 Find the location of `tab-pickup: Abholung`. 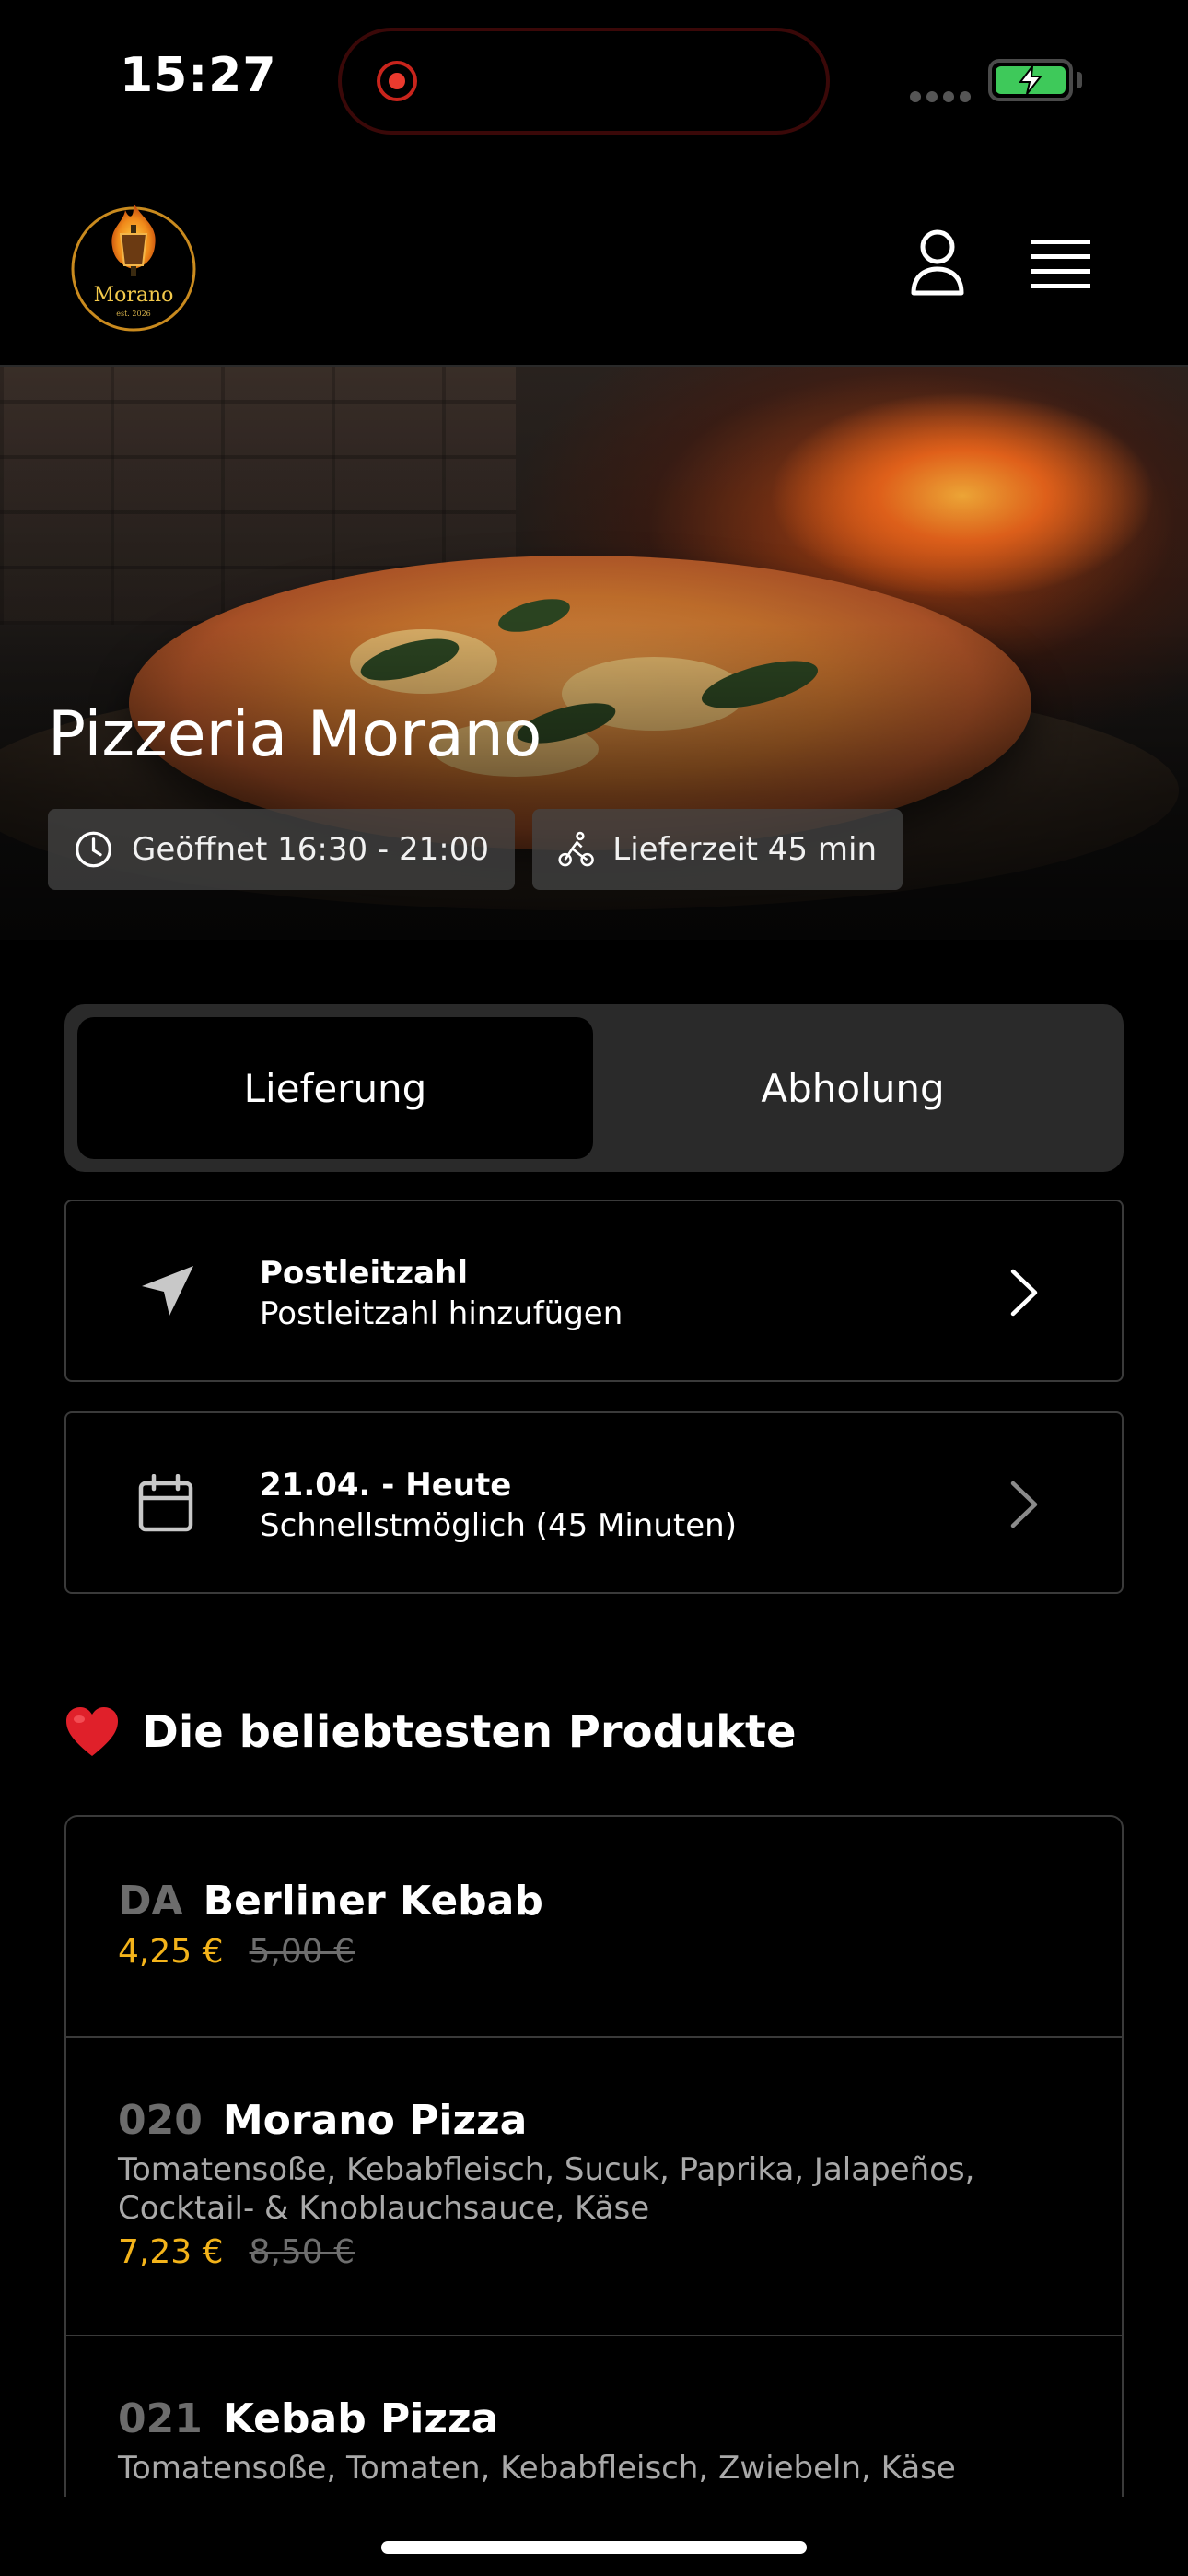

tab-pickup: Abholung is located at coordinates (853, 1088).